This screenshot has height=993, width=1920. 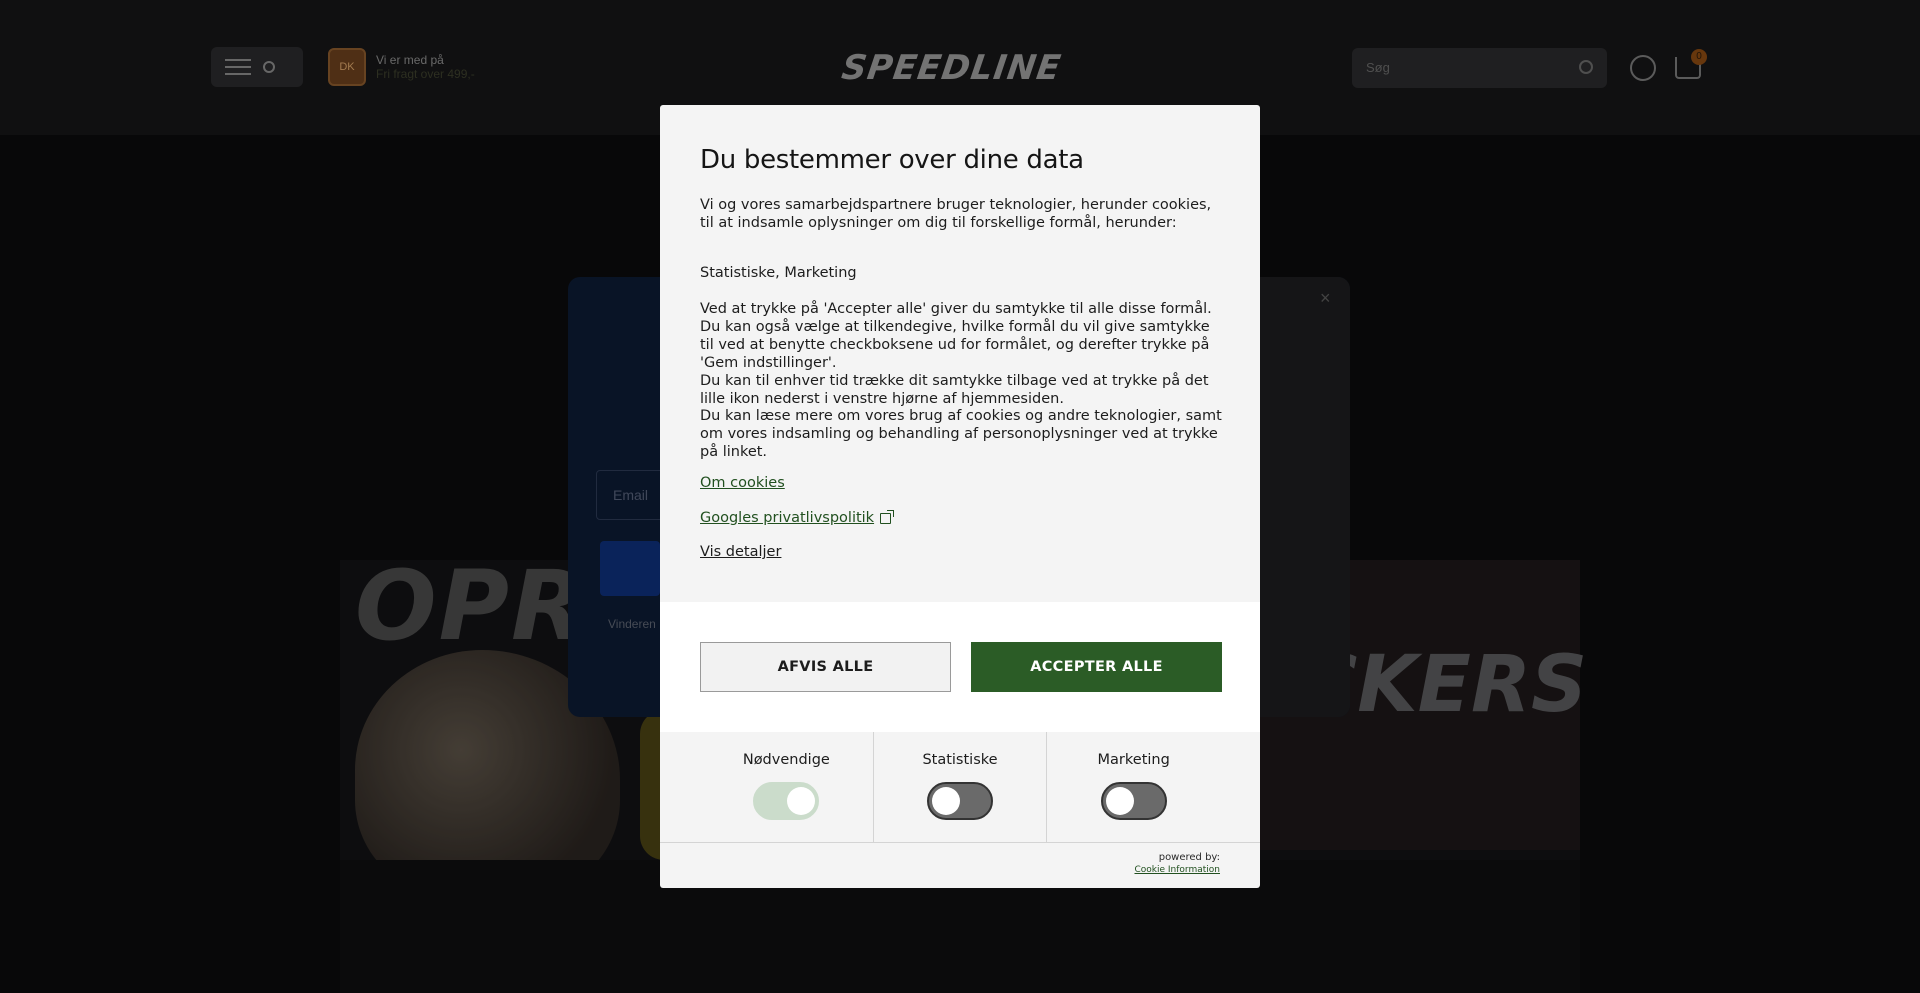 What do you see at coordinates (740, 552) in the screenshot?
I see `link-show-details: Vis detaljer` at bounding box center [740, 552].